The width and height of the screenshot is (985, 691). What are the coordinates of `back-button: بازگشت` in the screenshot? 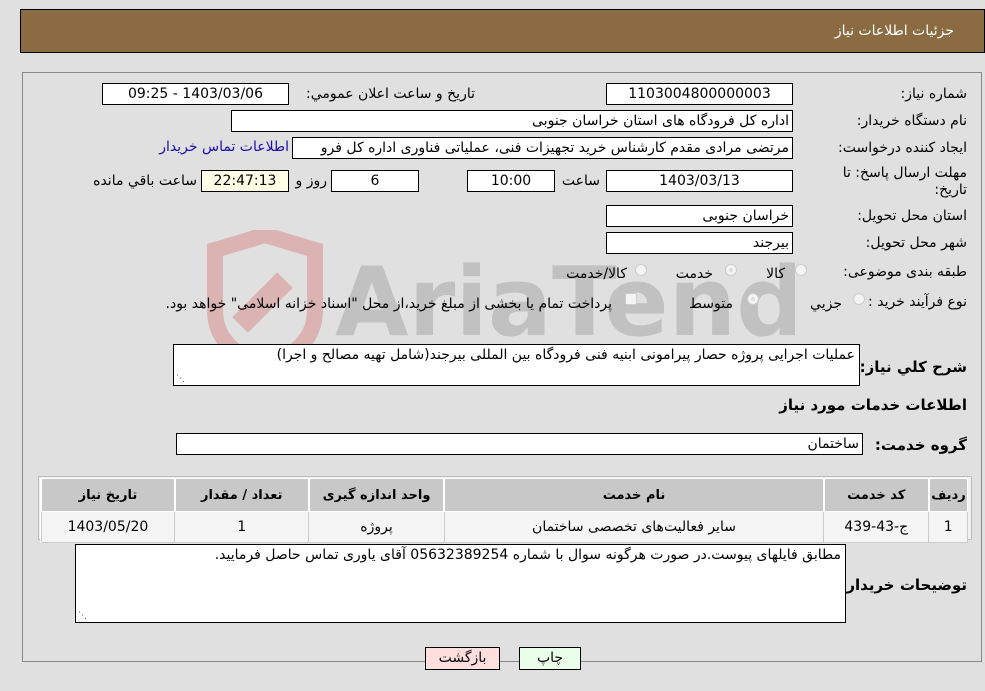 It's located at (462, 658).